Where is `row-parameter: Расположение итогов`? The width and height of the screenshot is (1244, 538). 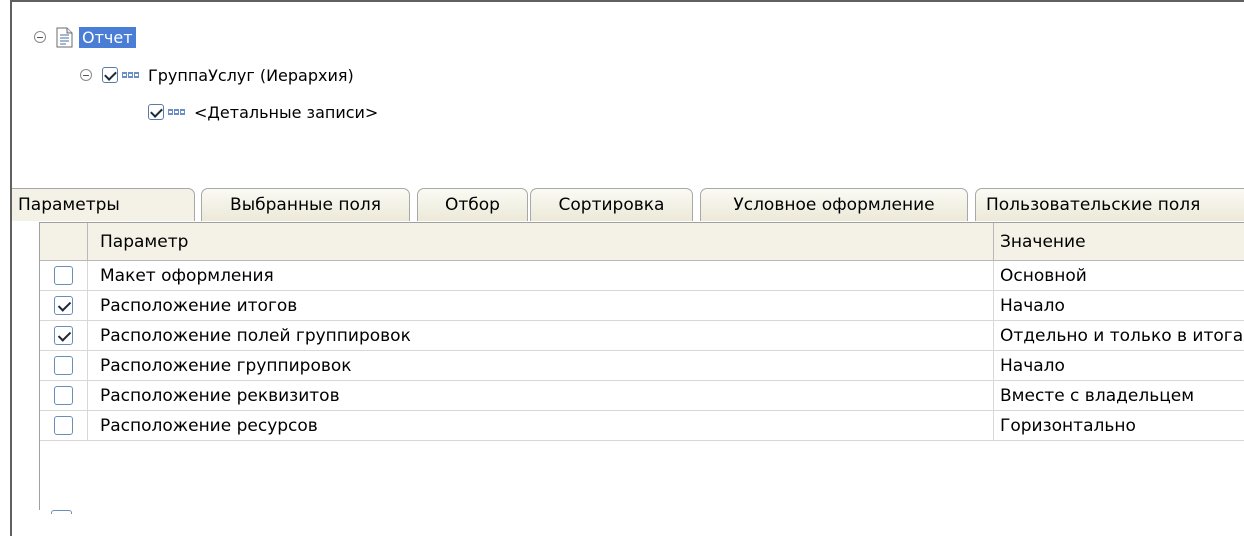
row-parameter: Расположение итогов is located at coordinates (541, 305).